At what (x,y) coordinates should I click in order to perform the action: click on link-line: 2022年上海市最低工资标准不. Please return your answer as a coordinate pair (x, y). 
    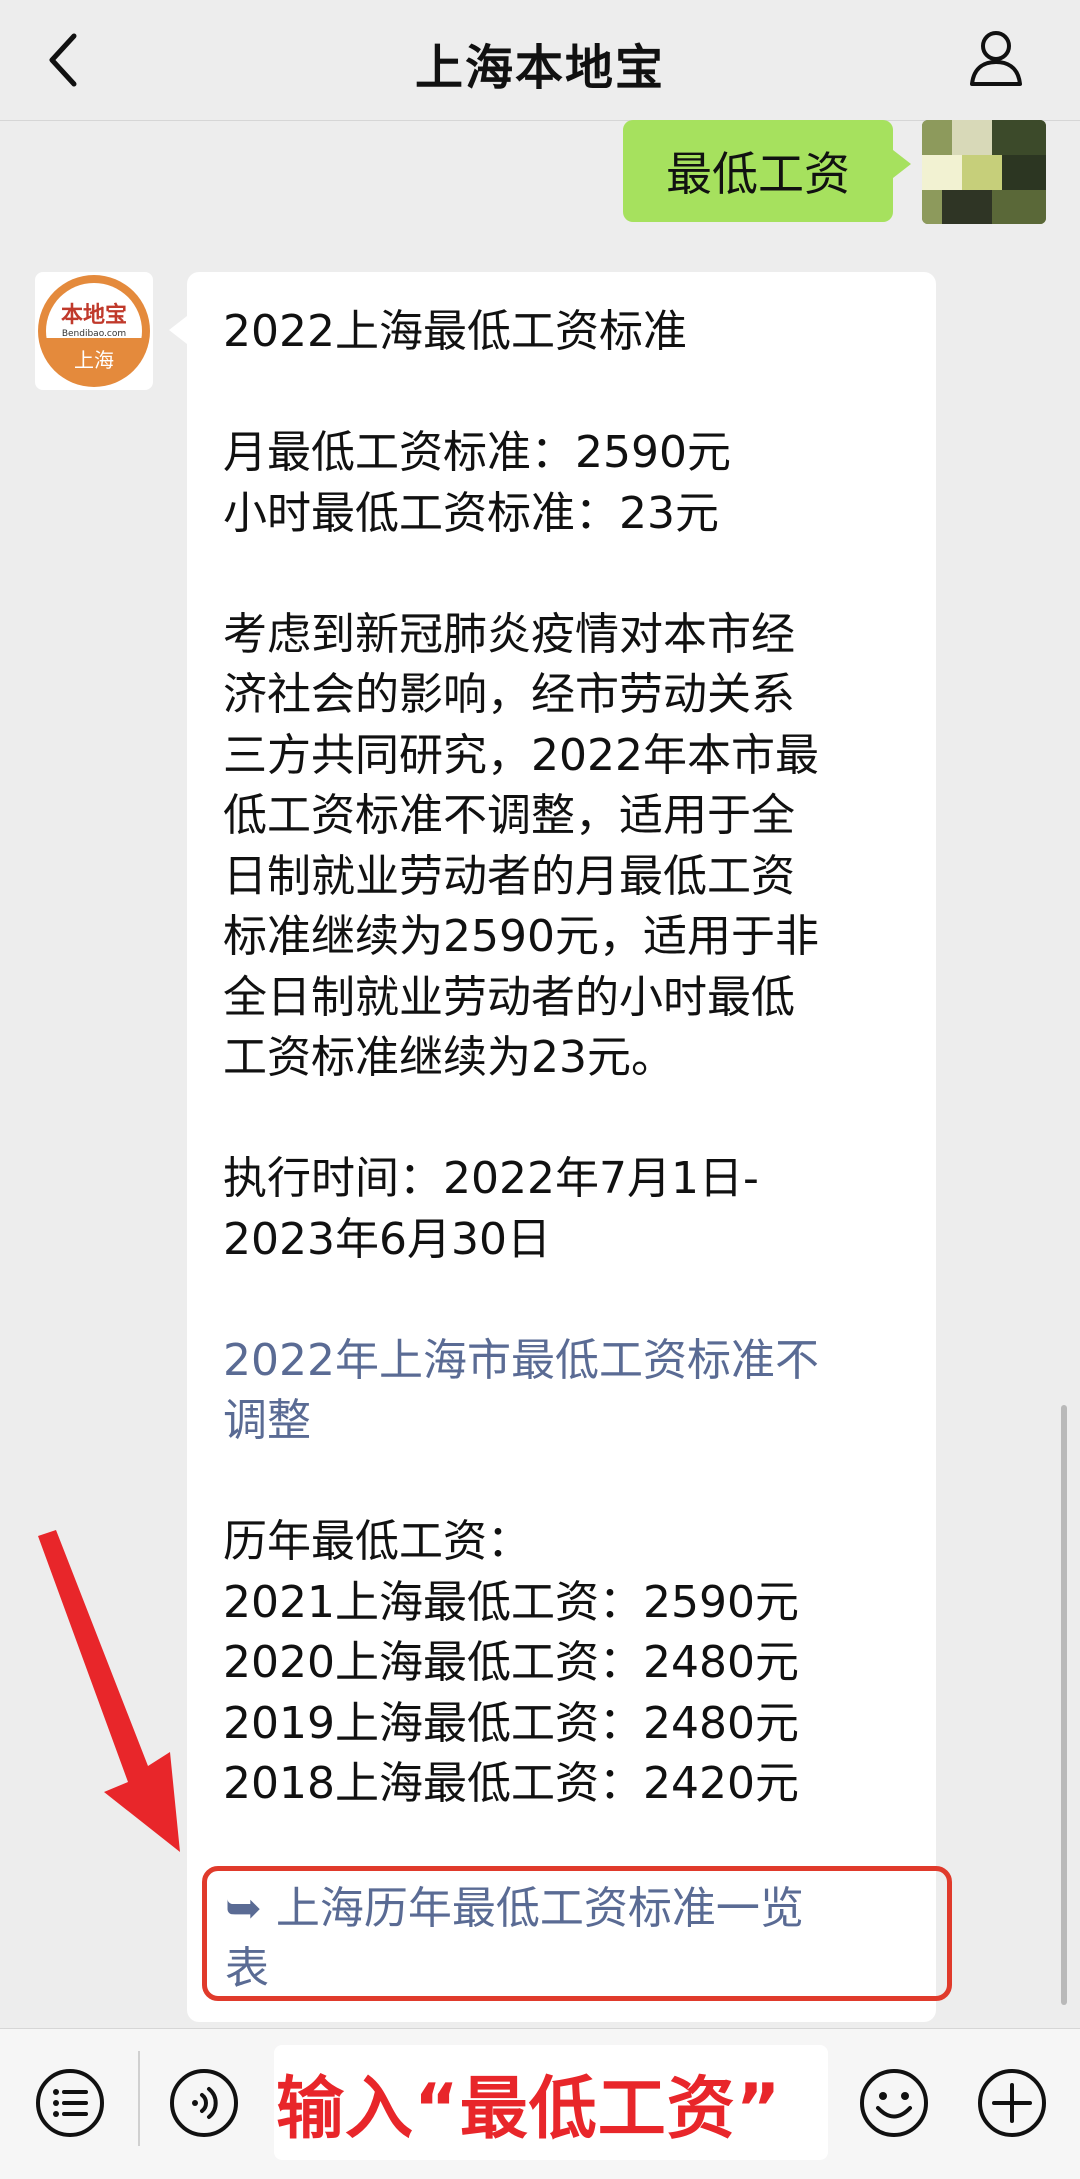
    Looking at the image, I should click on (561, 1361).